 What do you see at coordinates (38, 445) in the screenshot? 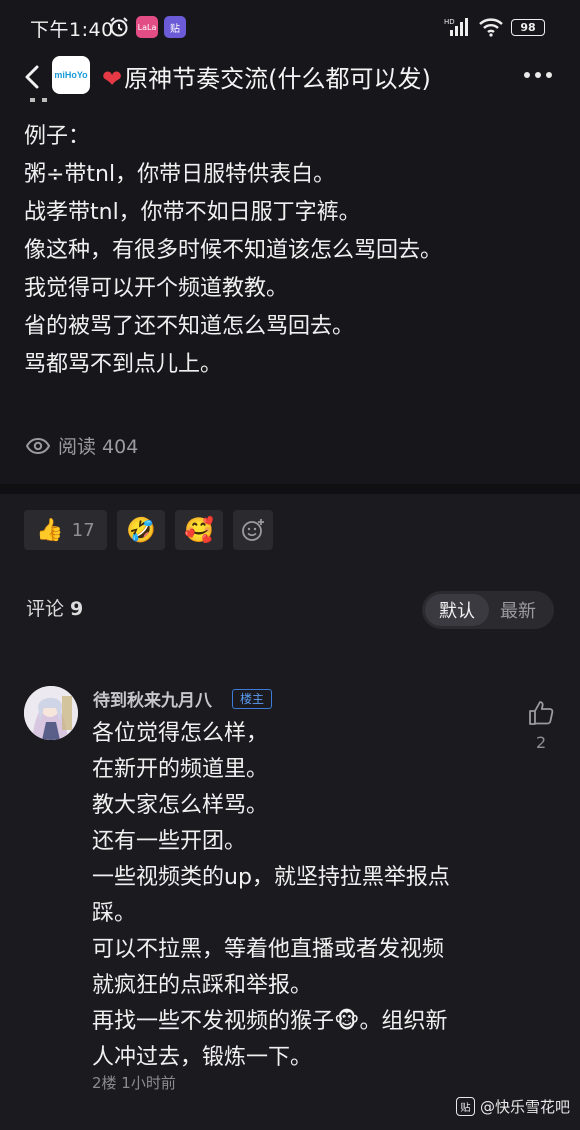
I see `eye-icon` at bounding box center [38, 445].